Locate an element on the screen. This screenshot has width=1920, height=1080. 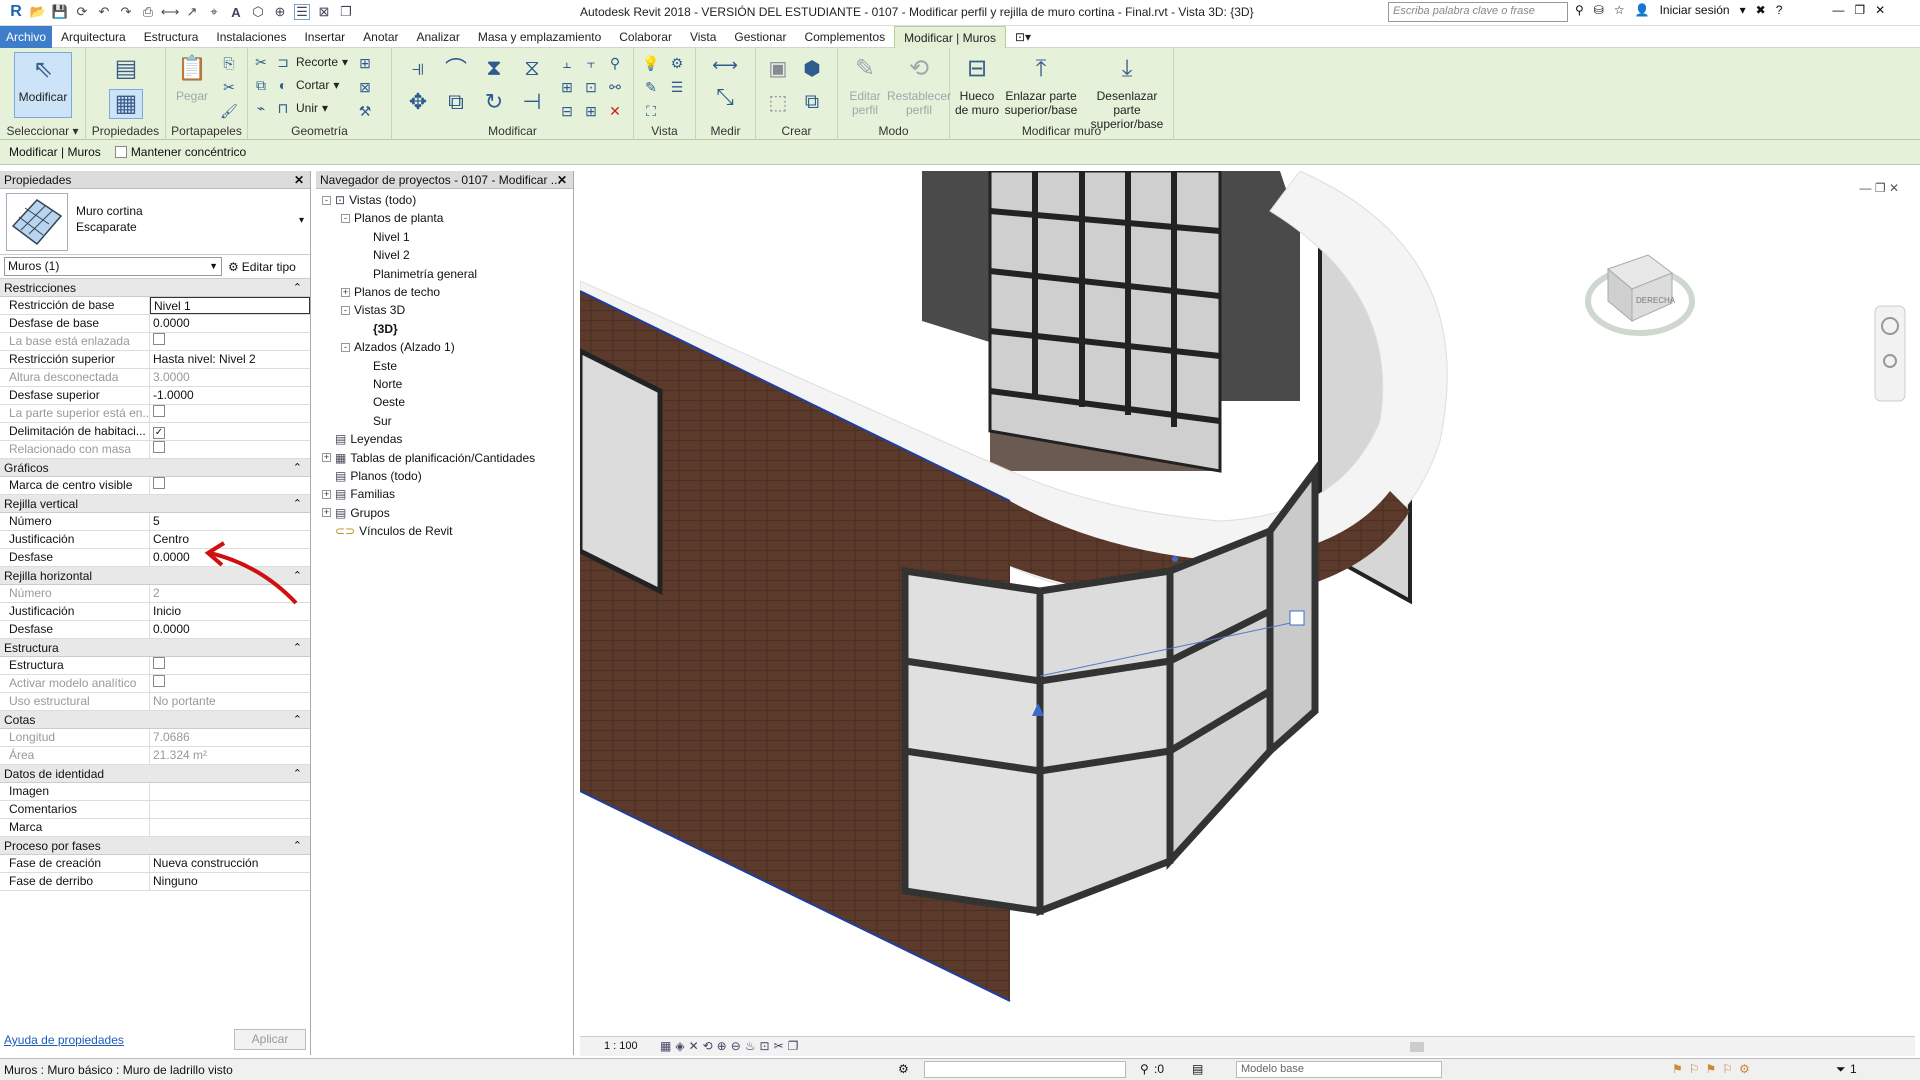
workset-selector is located at coordinates (1025, 1069).